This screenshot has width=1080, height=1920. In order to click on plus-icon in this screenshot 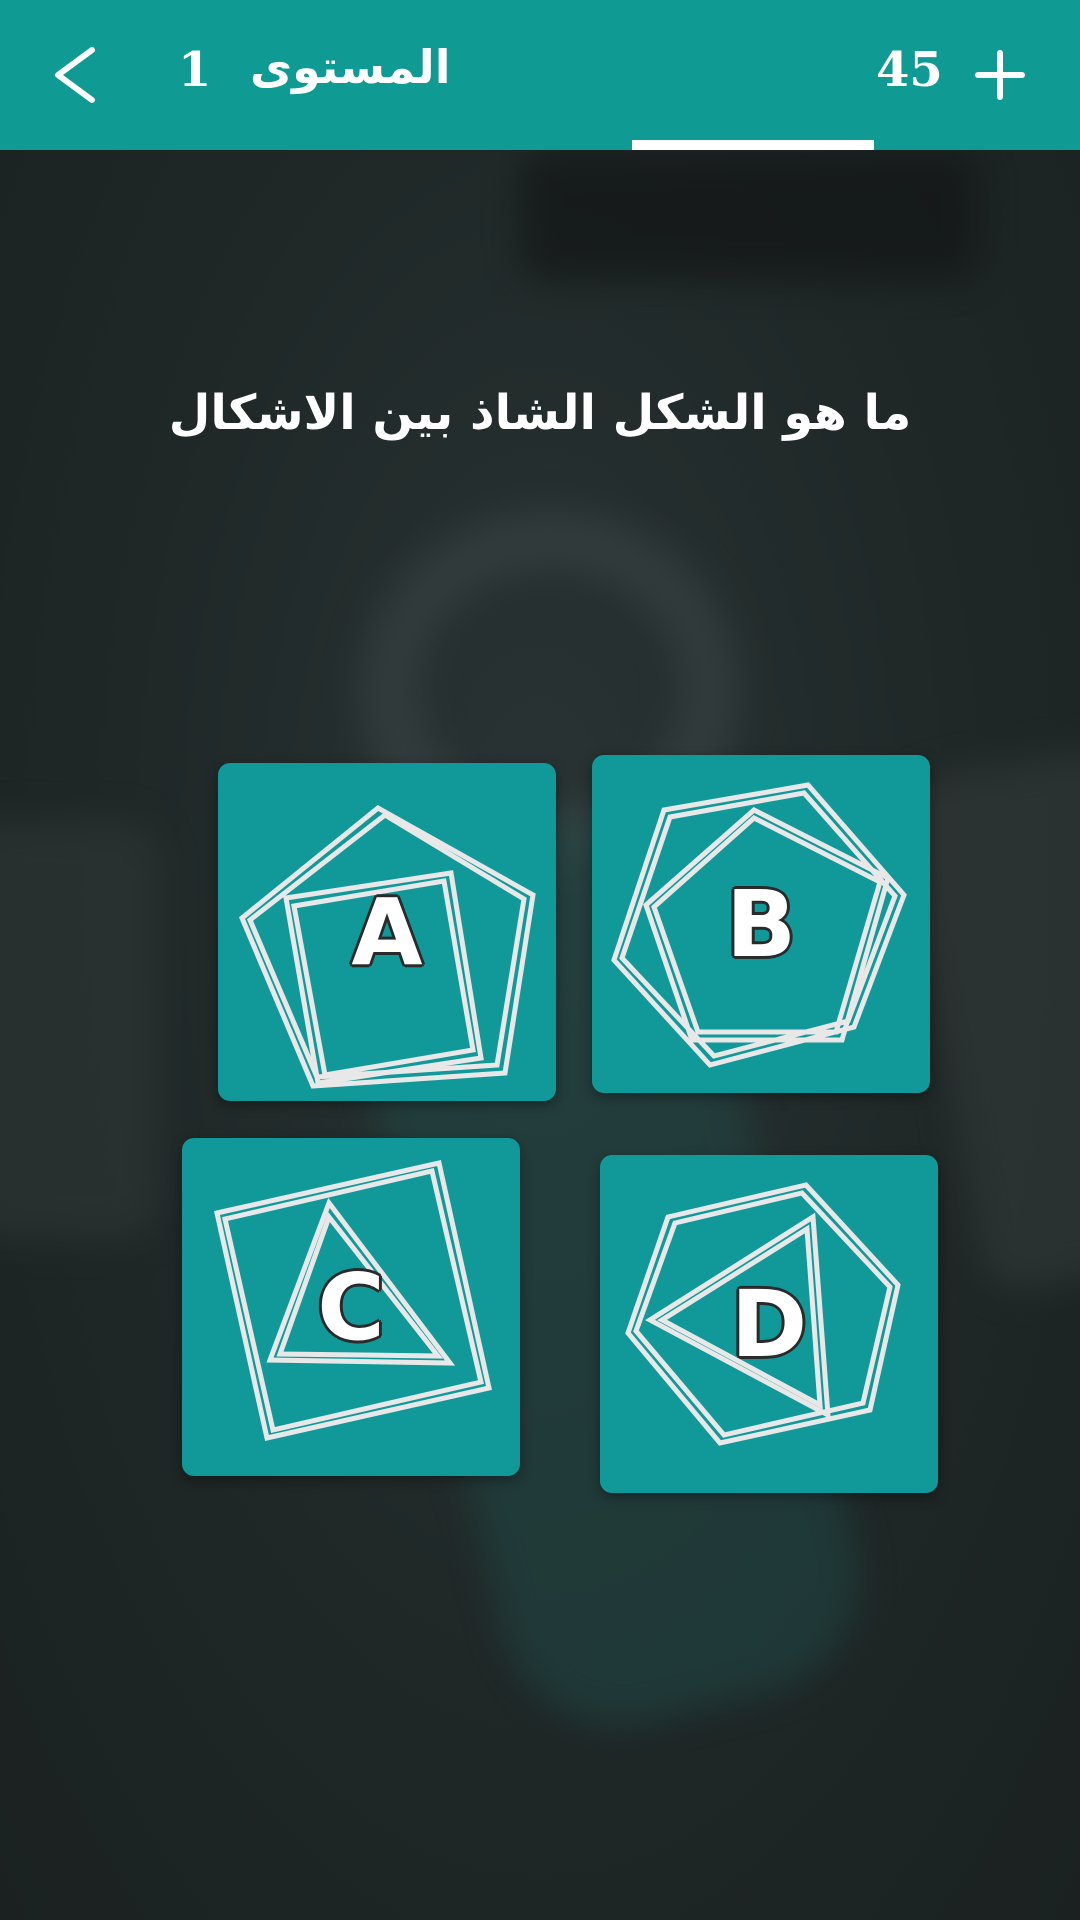, I will do `click(1000, 75)`.